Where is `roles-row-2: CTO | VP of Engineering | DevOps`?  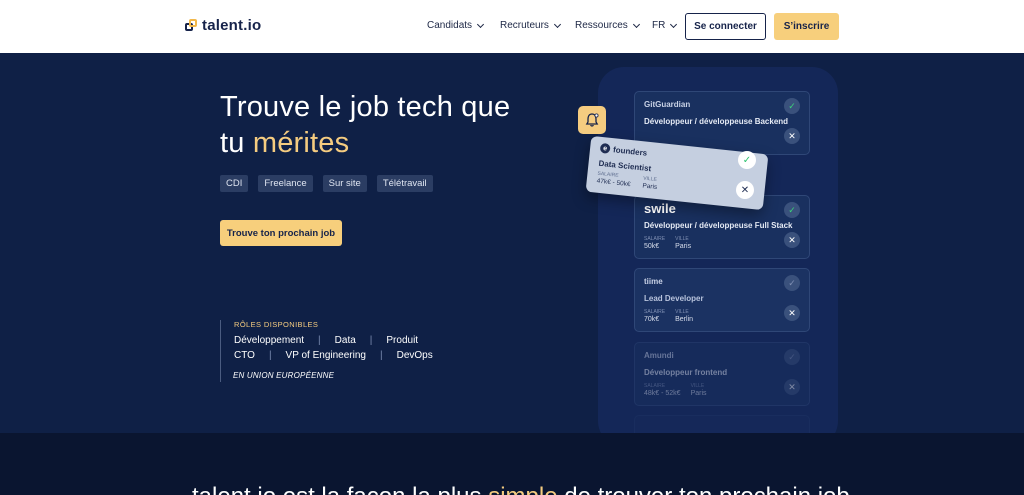
roles-row-2: CTO | VP of Engineering | DevOps is located at coordinates (333, 355).